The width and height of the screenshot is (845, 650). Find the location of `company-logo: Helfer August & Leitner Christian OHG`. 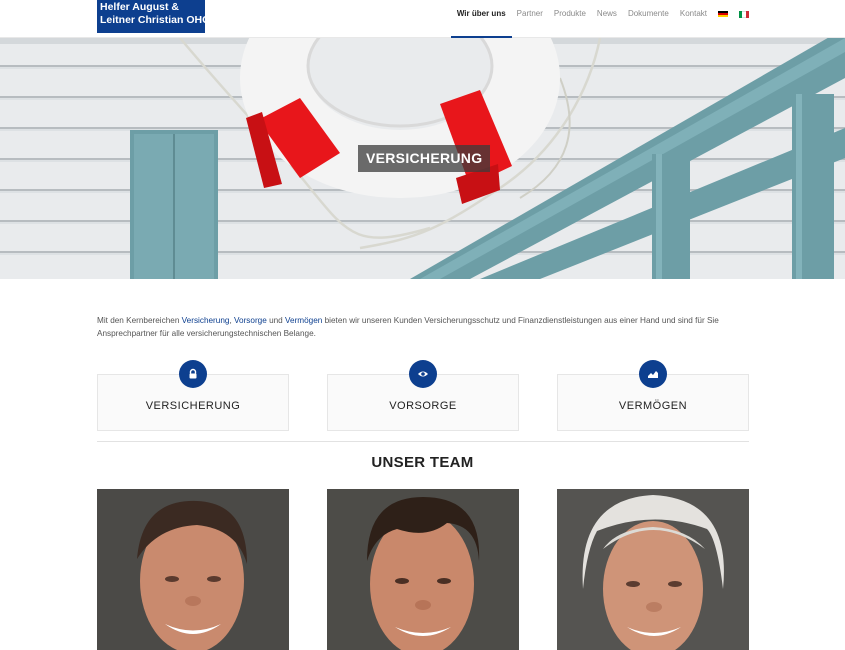

company-logo: Helfer August & Leitner Christian OHG is located at coordinates (154, 16).